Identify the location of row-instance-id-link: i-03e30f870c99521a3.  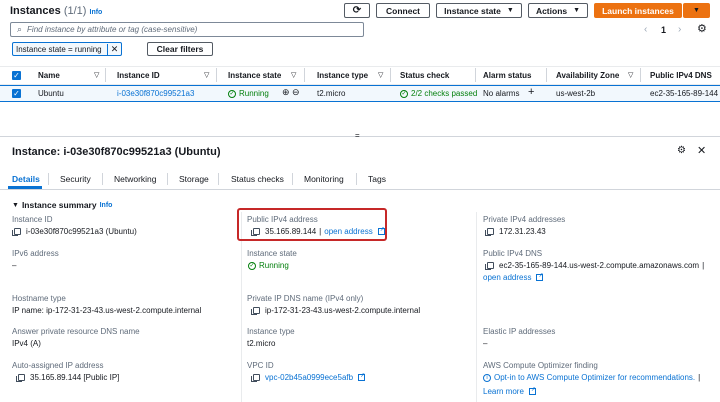
(155, 93).